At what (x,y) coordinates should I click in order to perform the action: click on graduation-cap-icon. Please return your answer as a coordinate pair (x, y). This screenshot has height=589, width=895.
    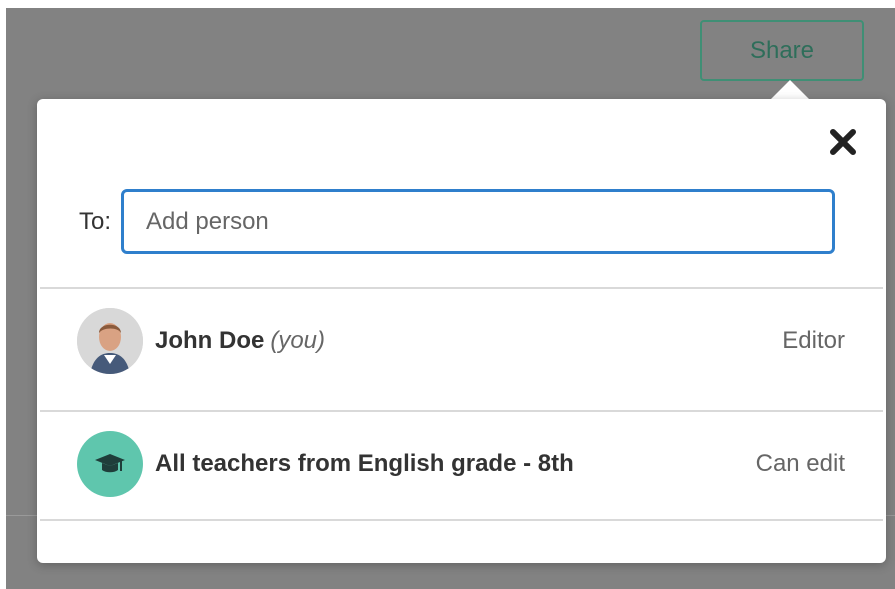
    Looking at the image, I should click on (110, 463).